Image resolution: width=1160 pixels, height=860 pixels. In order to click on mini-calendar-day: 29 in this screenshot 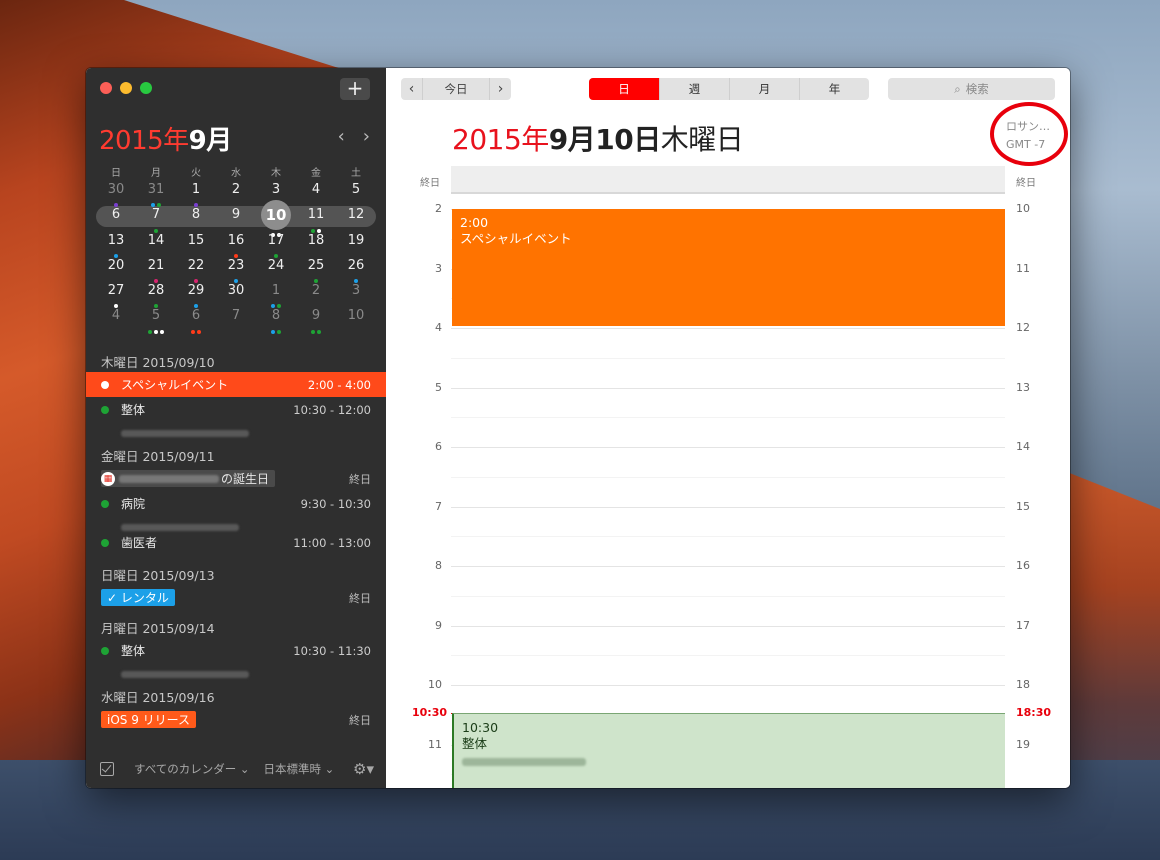, I will do `click(196, 295)`.